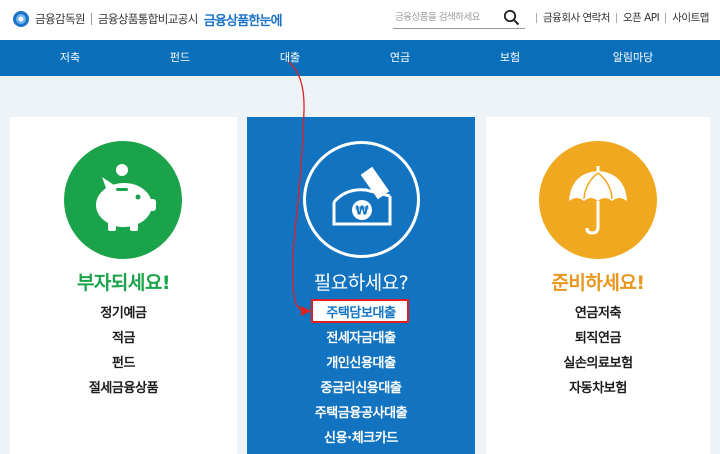 This screenshot has height=454, width=720. I want to click on sitemap-link: 사이트맵, so click(690, 17).